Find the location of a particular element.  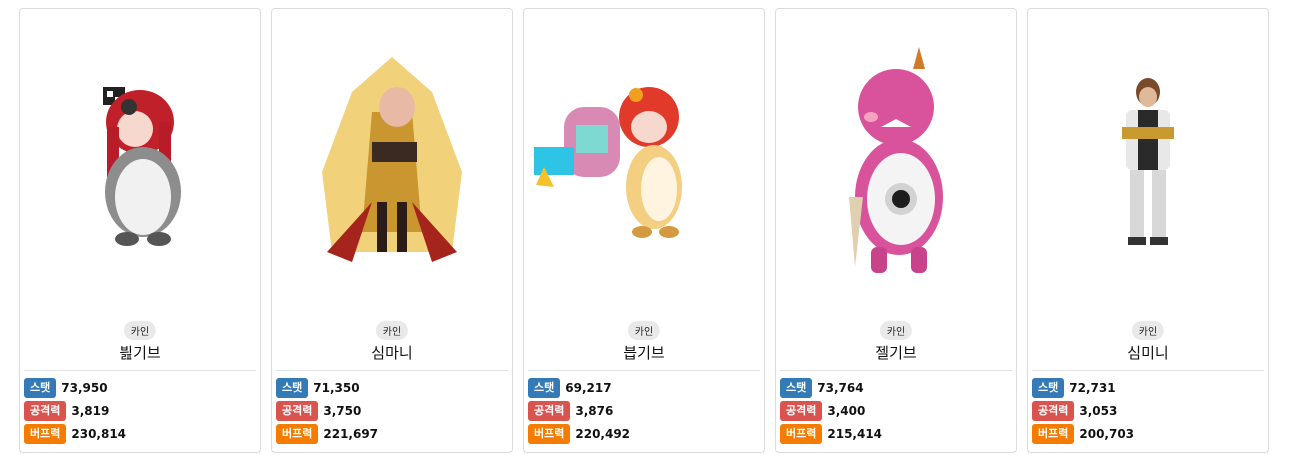

attack-value: 3,400 is located at coordinates (846, 410).